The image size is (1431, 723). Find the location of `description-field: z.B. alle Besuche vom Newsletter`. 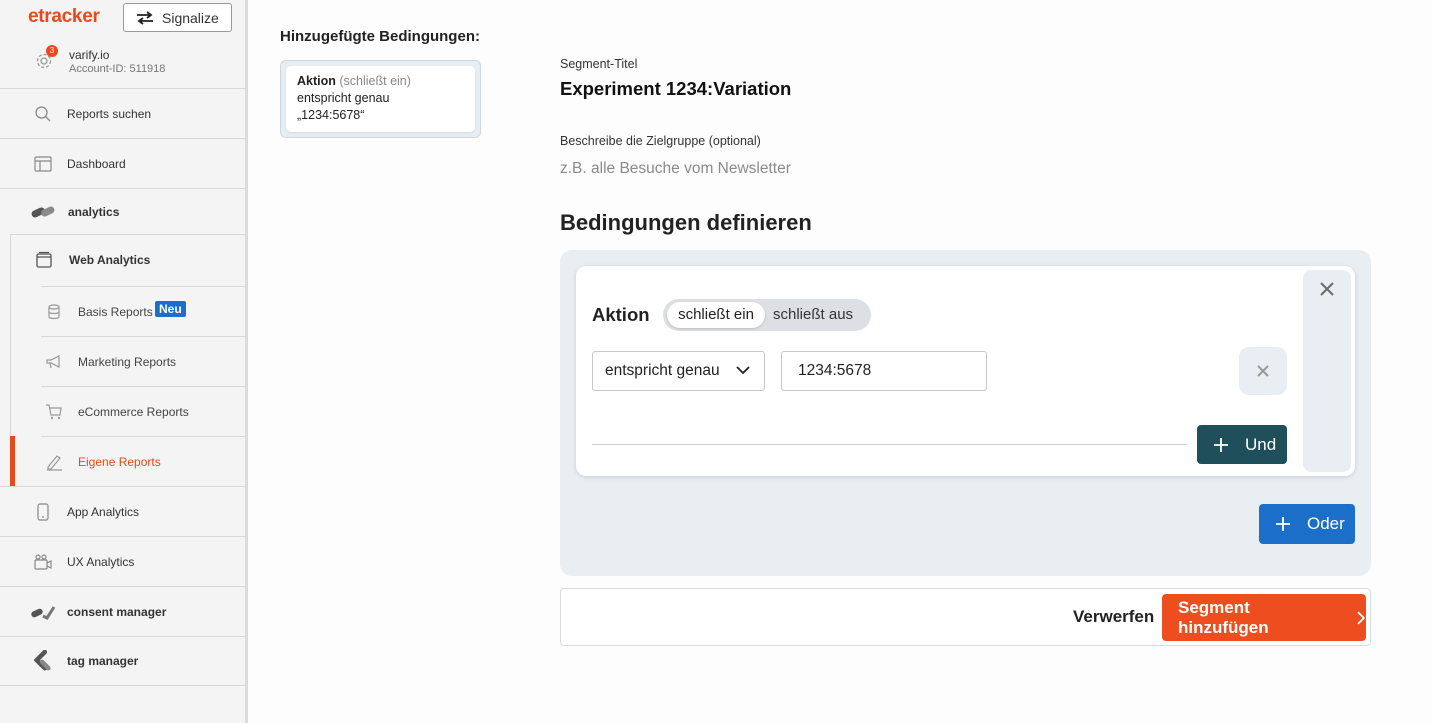

description-field: z.B. alle Besuche vom Newsletter is located at coordinates (675, 169).